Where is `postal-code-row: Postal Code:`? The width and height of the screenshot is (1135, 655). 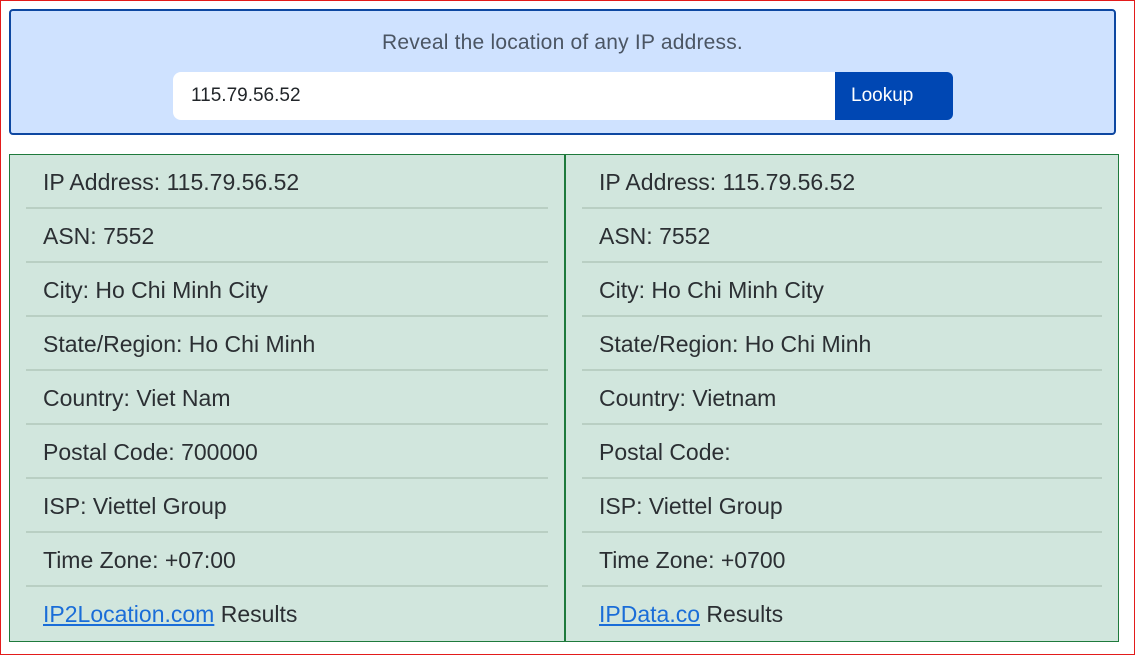 postal-code-row: Postal Code: is located at coordinates (842, 452).